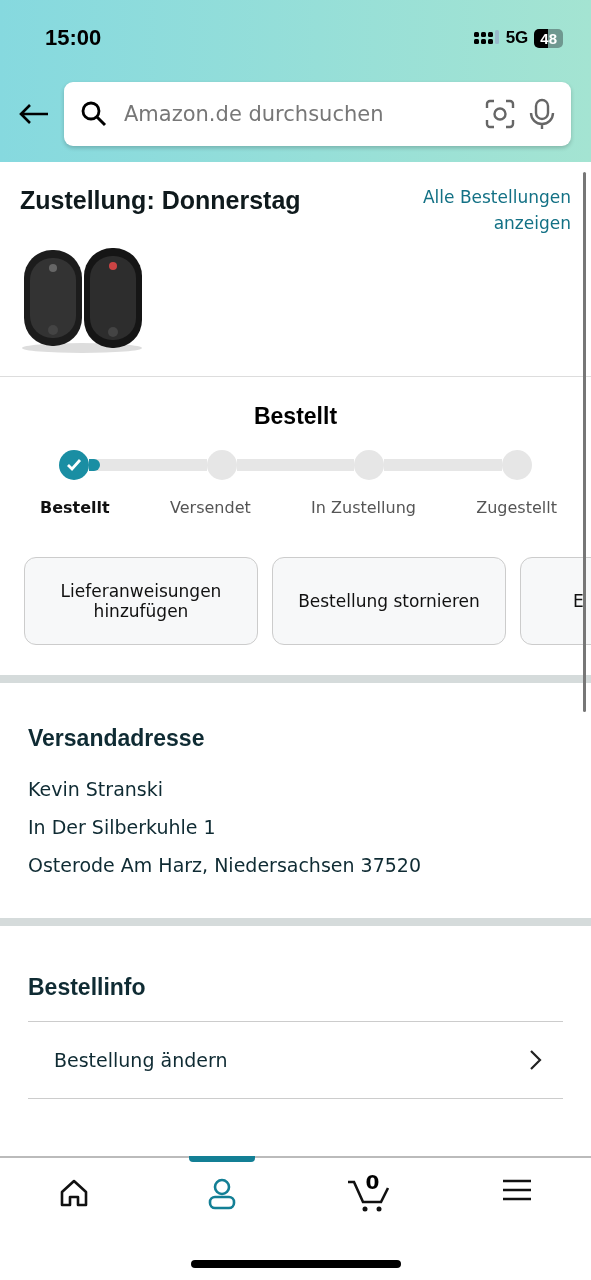 The width and height of the screenshot is (591, 1280). Describe the element at coordinates (486, 210) in the screenshot. I see `all-orders-link: Alle Bestellungen anzeigen` at that location.